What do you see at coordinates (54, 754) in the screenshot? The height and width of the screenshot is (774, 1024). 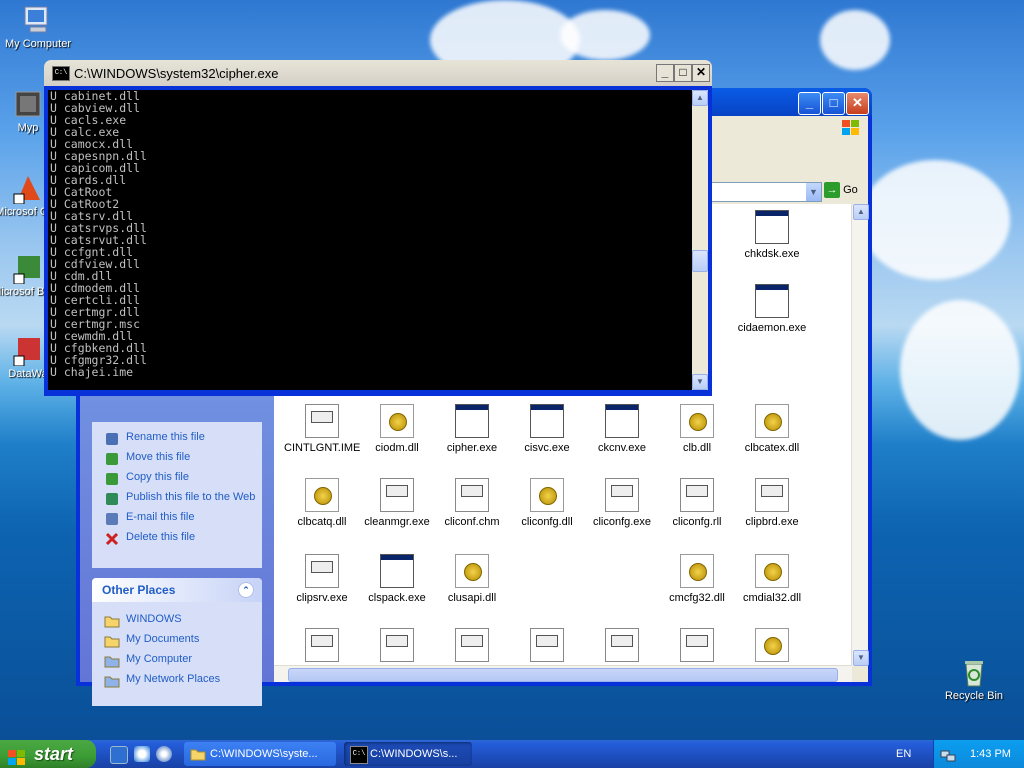 I see `start-label: start` at bounding box center [54, 754].